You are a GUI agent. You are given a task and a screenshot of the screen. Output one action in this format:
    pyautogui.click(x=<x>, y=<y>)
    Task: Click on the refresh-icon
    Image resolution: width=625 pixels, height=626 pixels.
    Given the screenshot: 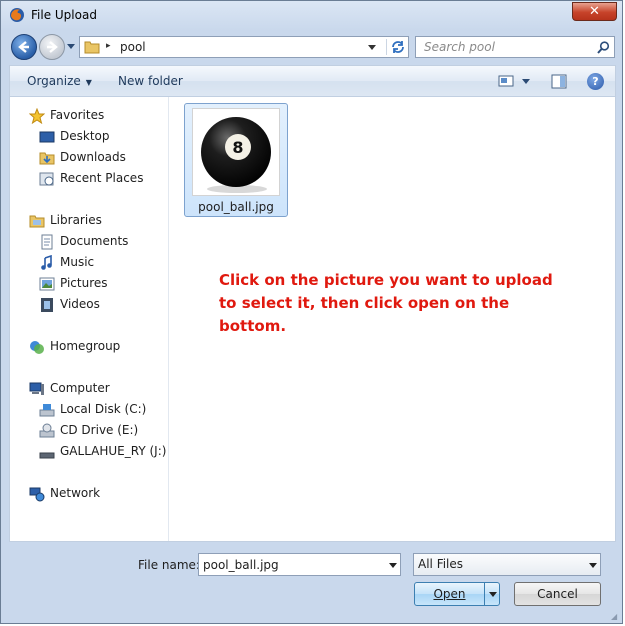 What is the action you would take?
    pyautogui.click(x=398, y=47)
    